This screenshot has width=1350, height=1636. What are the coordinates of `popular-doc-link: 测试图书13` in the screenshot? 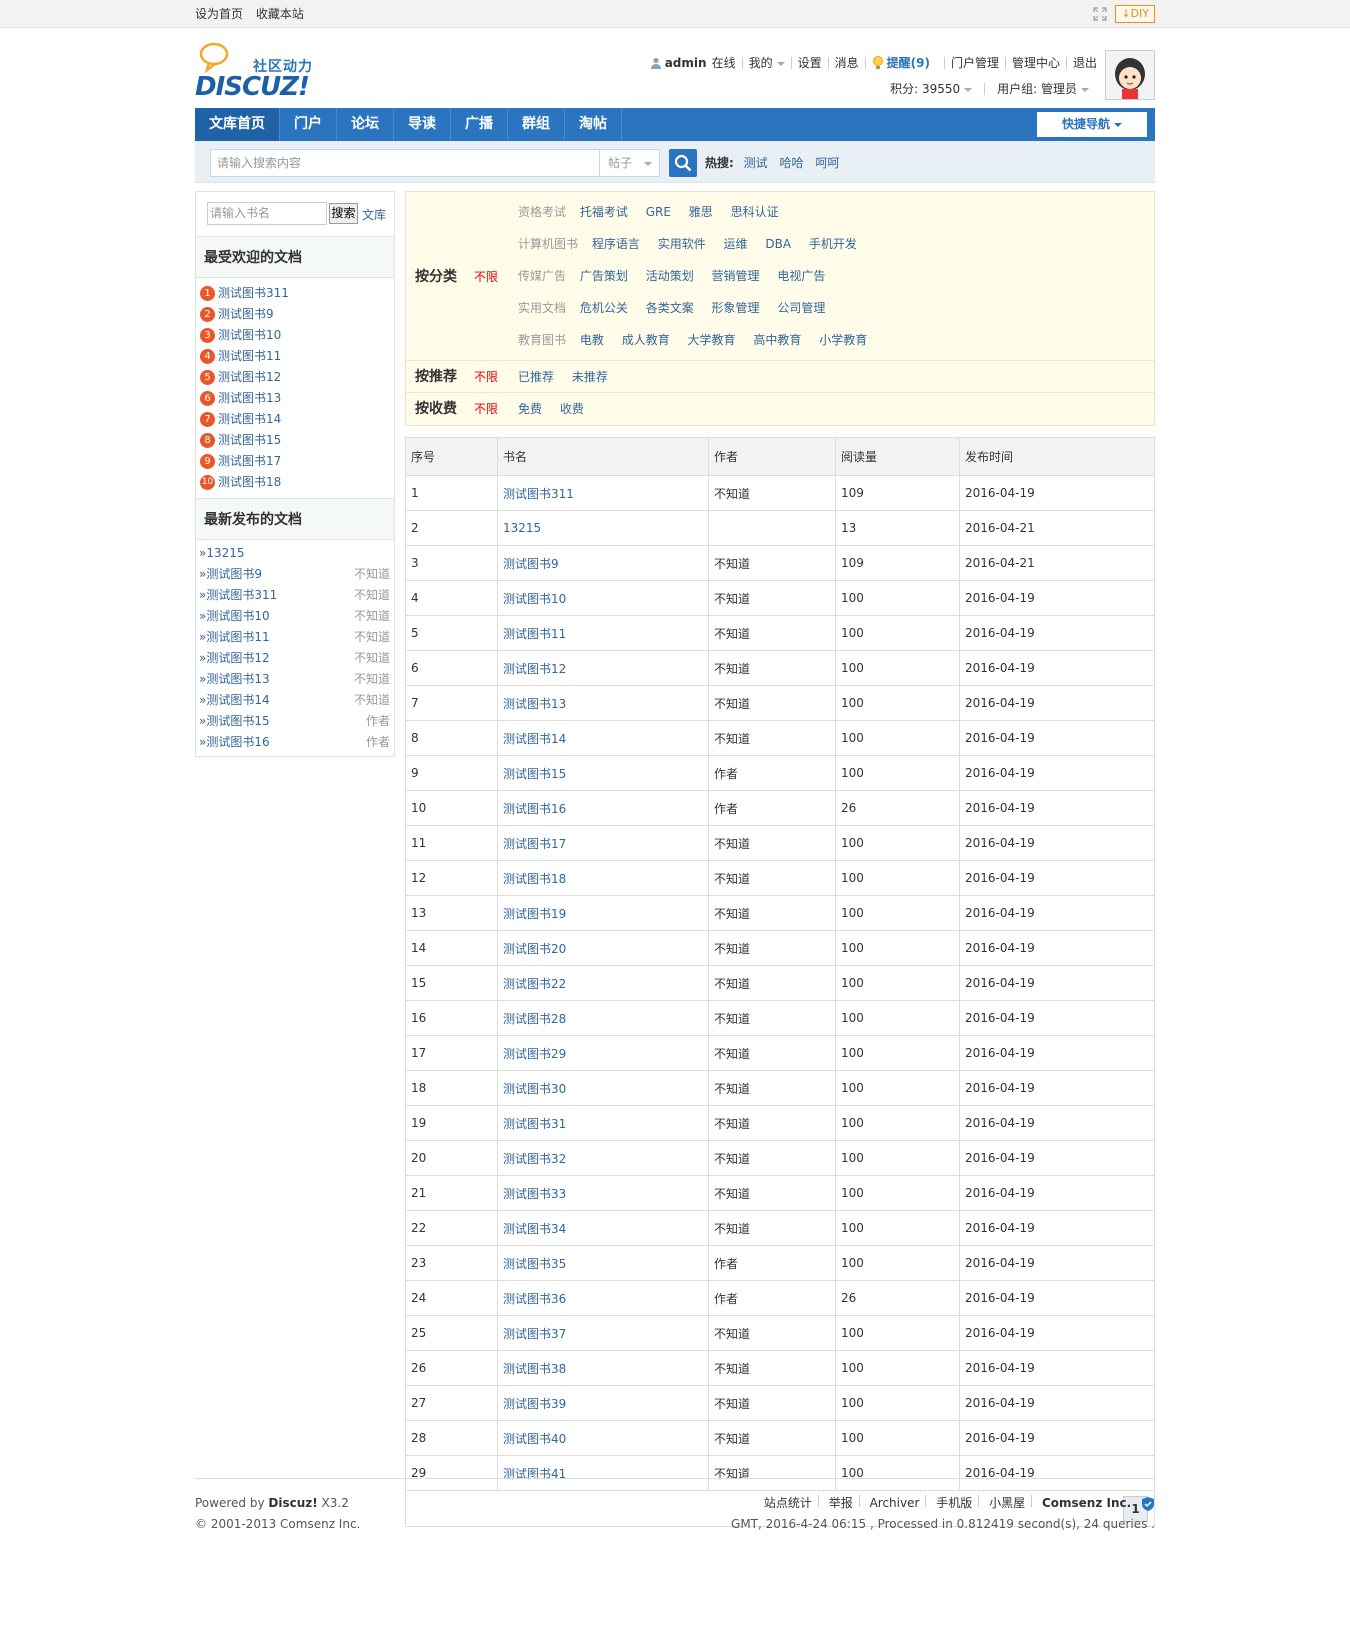 It's located at (249, 398).